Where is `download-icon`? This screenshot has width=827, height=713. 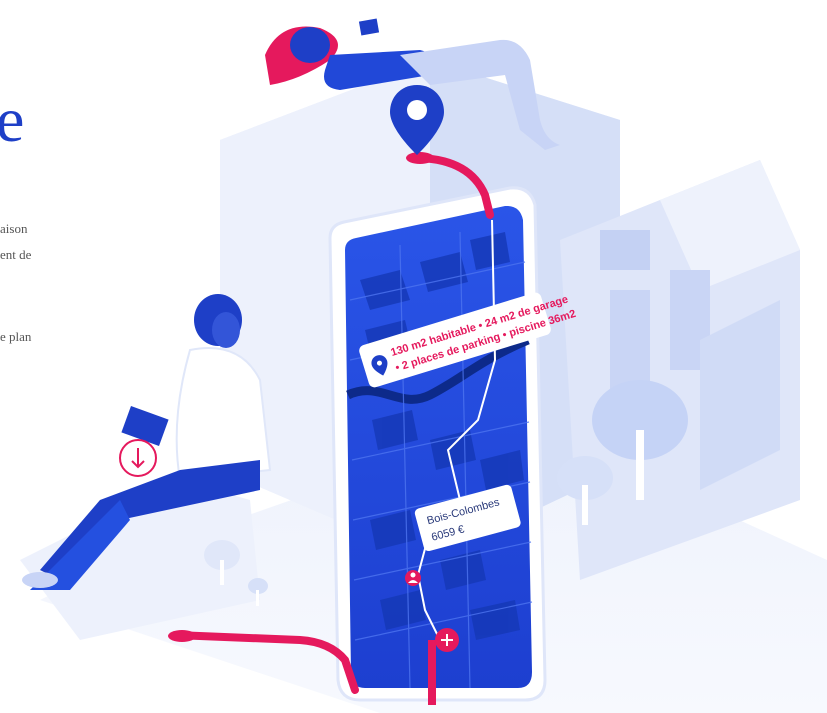
download-icon is located at coordinates (138, 458).